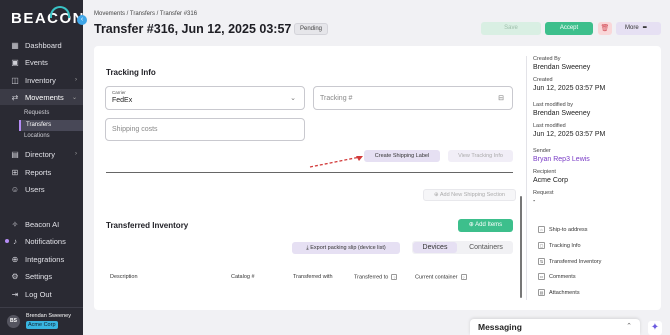 The image size is (670, 335). What do you see at coordinates (336, 98) in the screenshot?
I see `tracking-placeholder: Tracking #` at bounding box center [336, 98].